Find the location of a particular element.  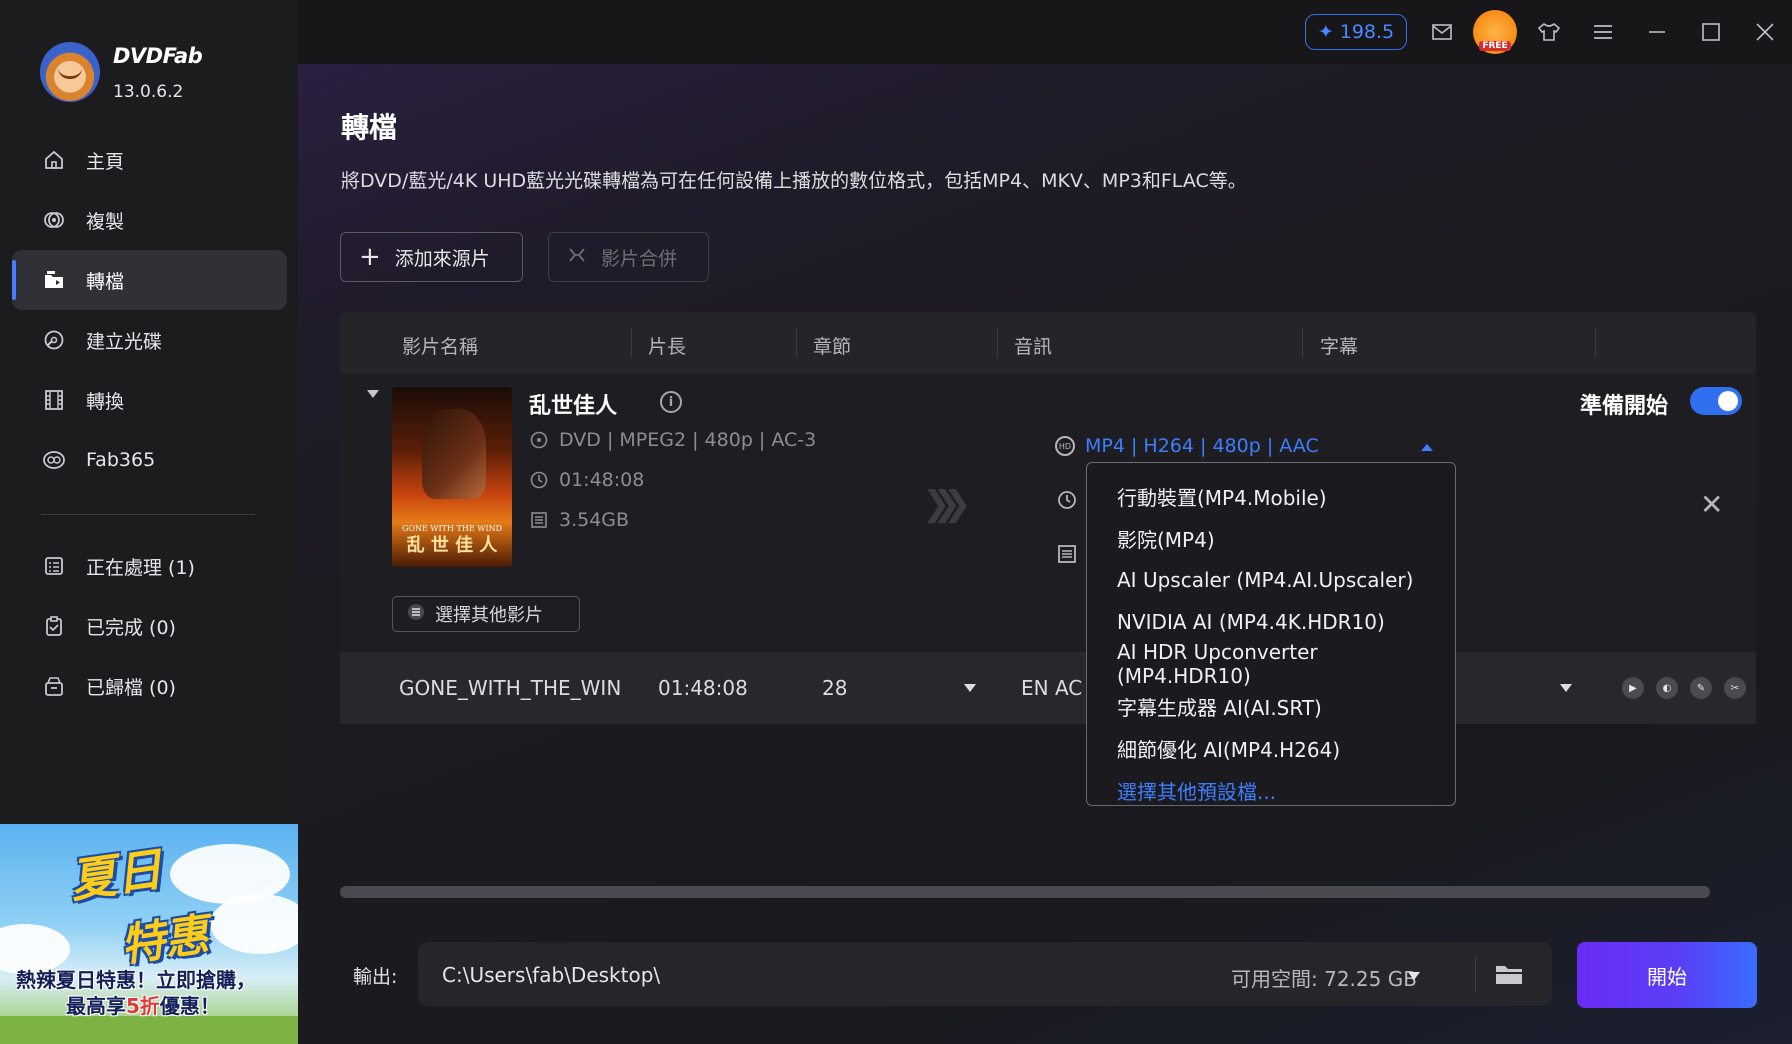

info-icon: i is located at coordinates (671, 402).